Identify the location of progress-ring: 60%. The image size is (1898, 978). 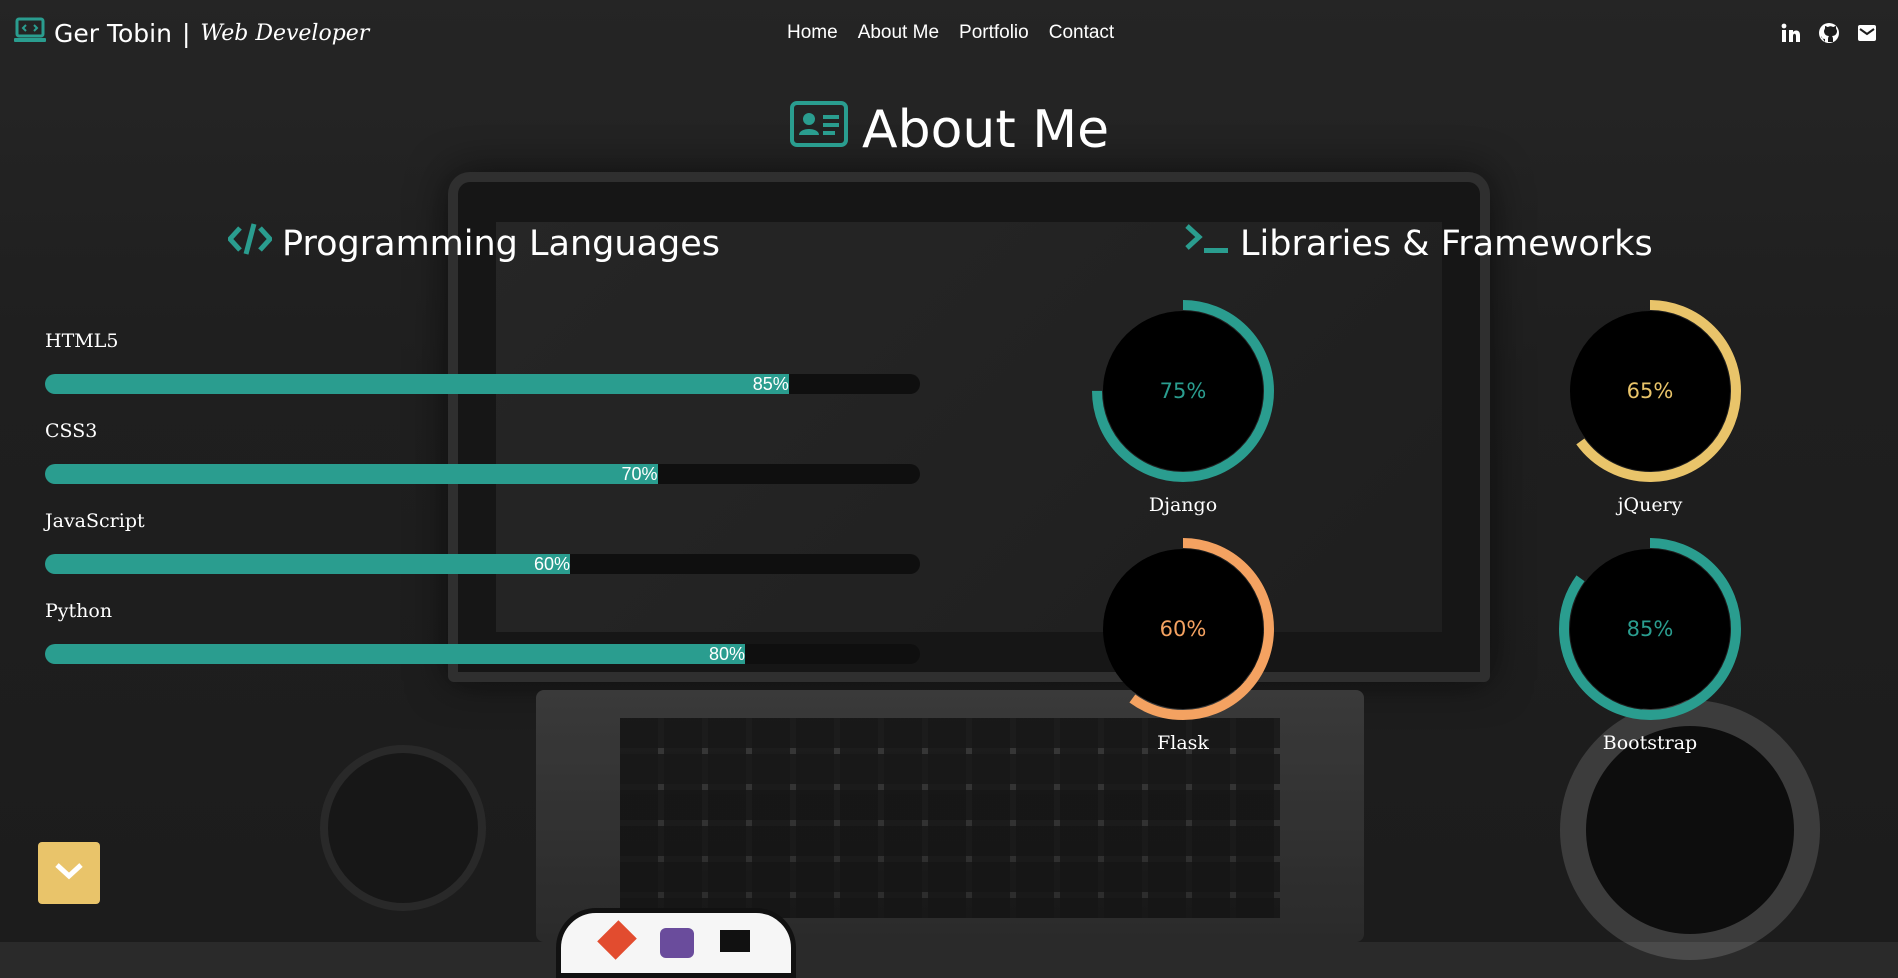
(1183, 629).